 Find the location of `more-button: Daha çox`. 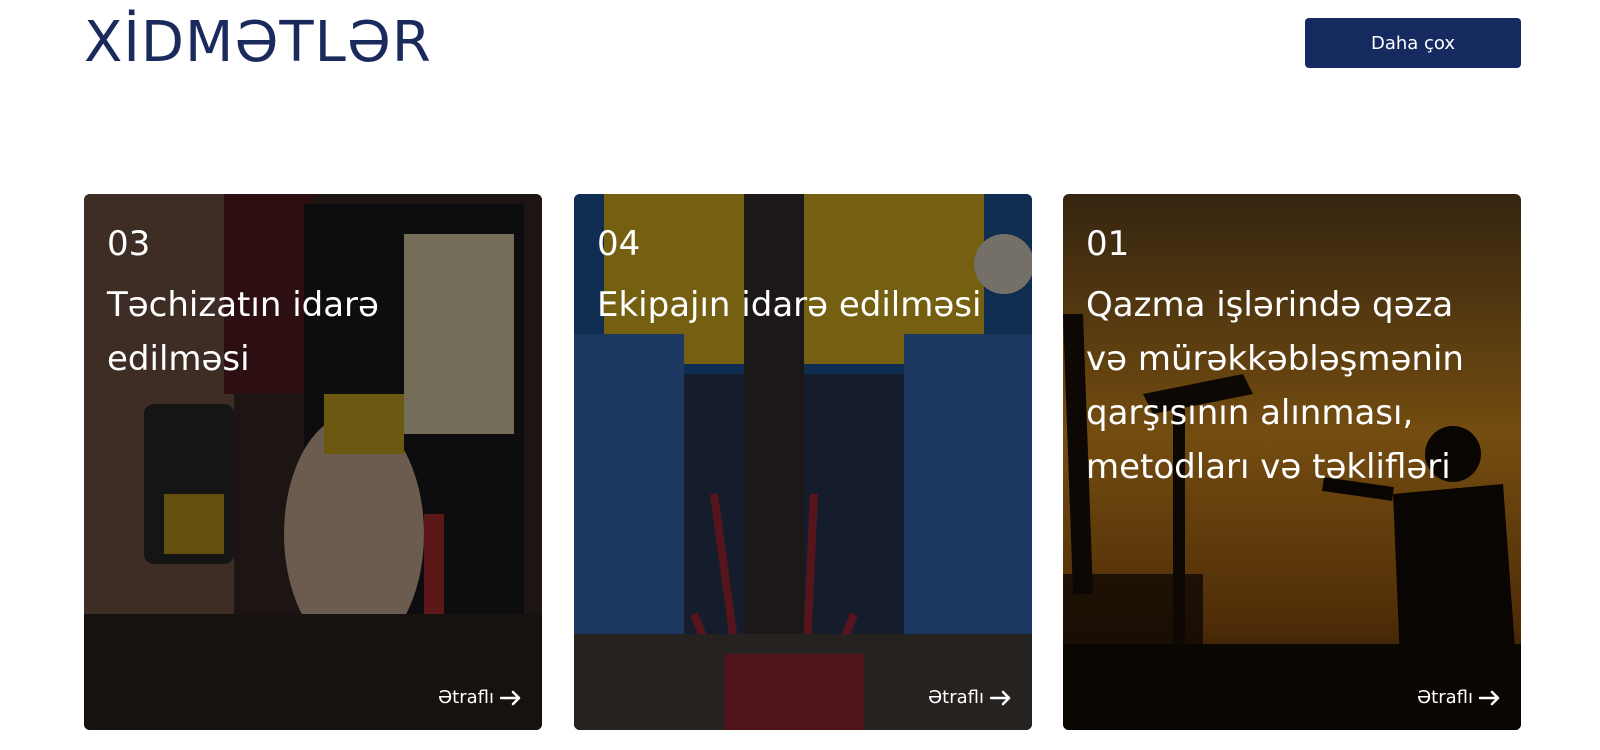

more-button: Daha çox is located at coordinates (1413, 43).